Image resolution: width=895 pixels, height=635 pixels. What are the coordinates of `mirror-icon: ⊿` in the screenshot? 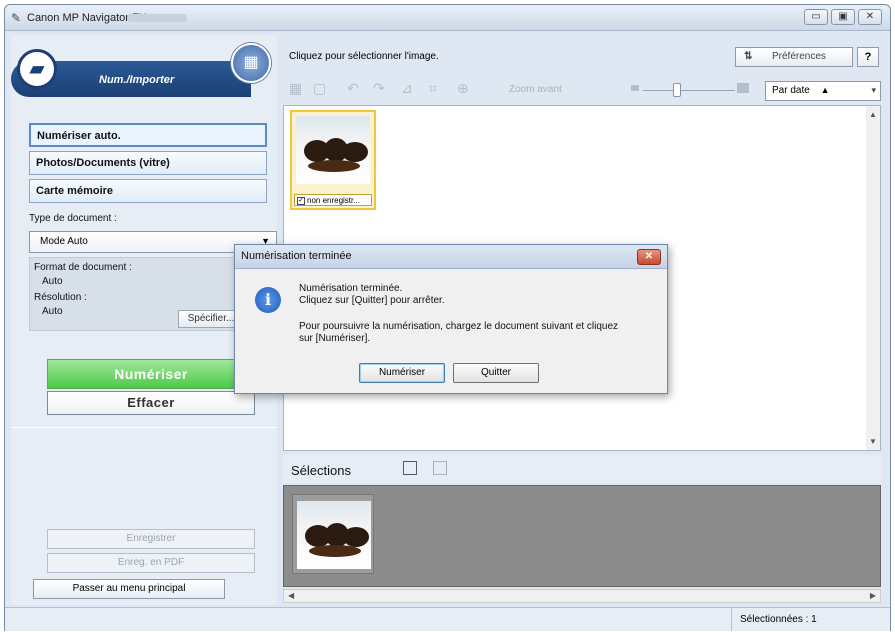 It's located at (407, 88).